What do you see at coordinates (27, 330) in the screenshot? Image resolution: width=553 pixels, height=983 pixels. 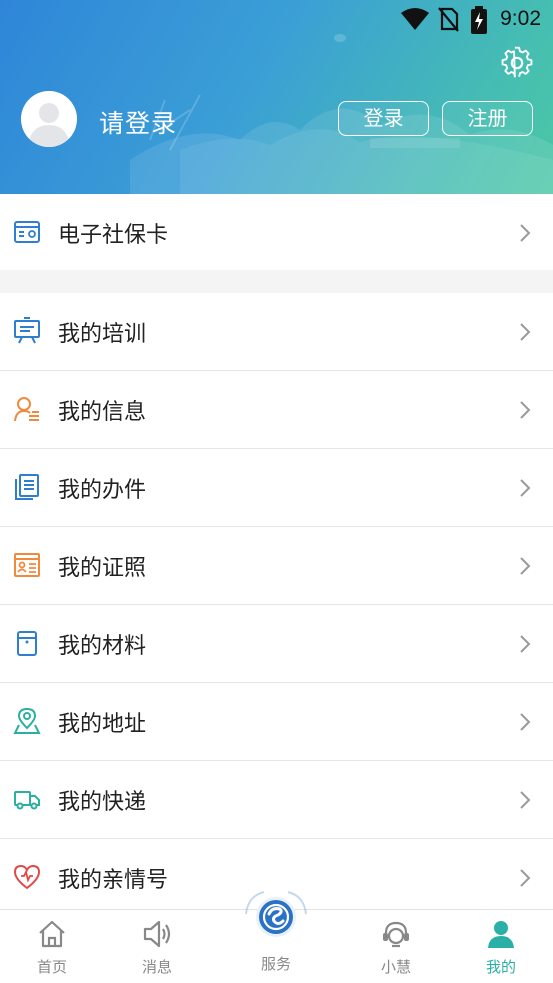 I see `training-board-icon` at bounding box center [27, 330].